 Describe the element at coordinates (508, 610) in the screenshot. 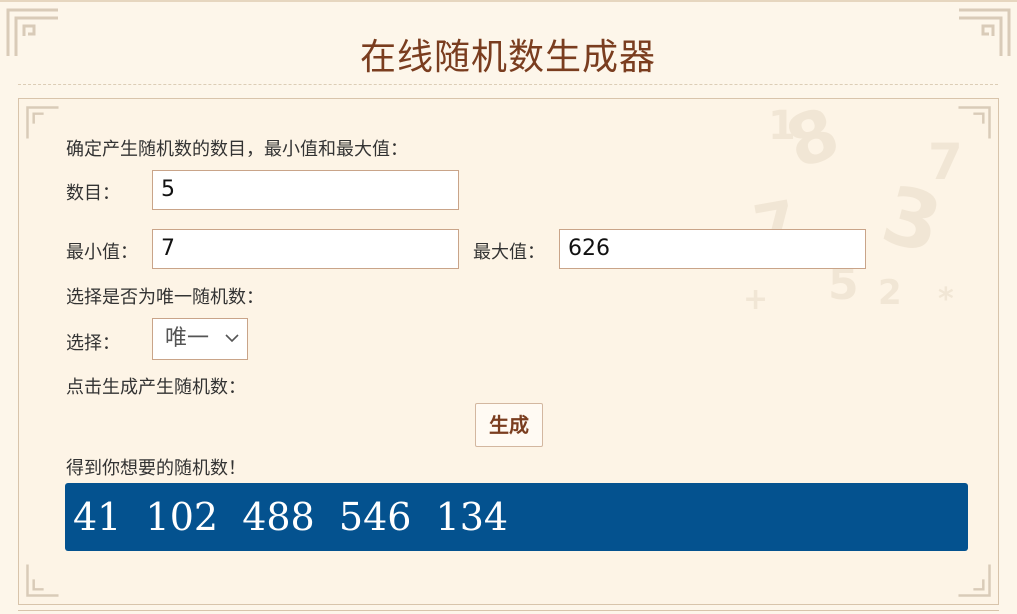

I see `panel-bottom-divider` at that location.